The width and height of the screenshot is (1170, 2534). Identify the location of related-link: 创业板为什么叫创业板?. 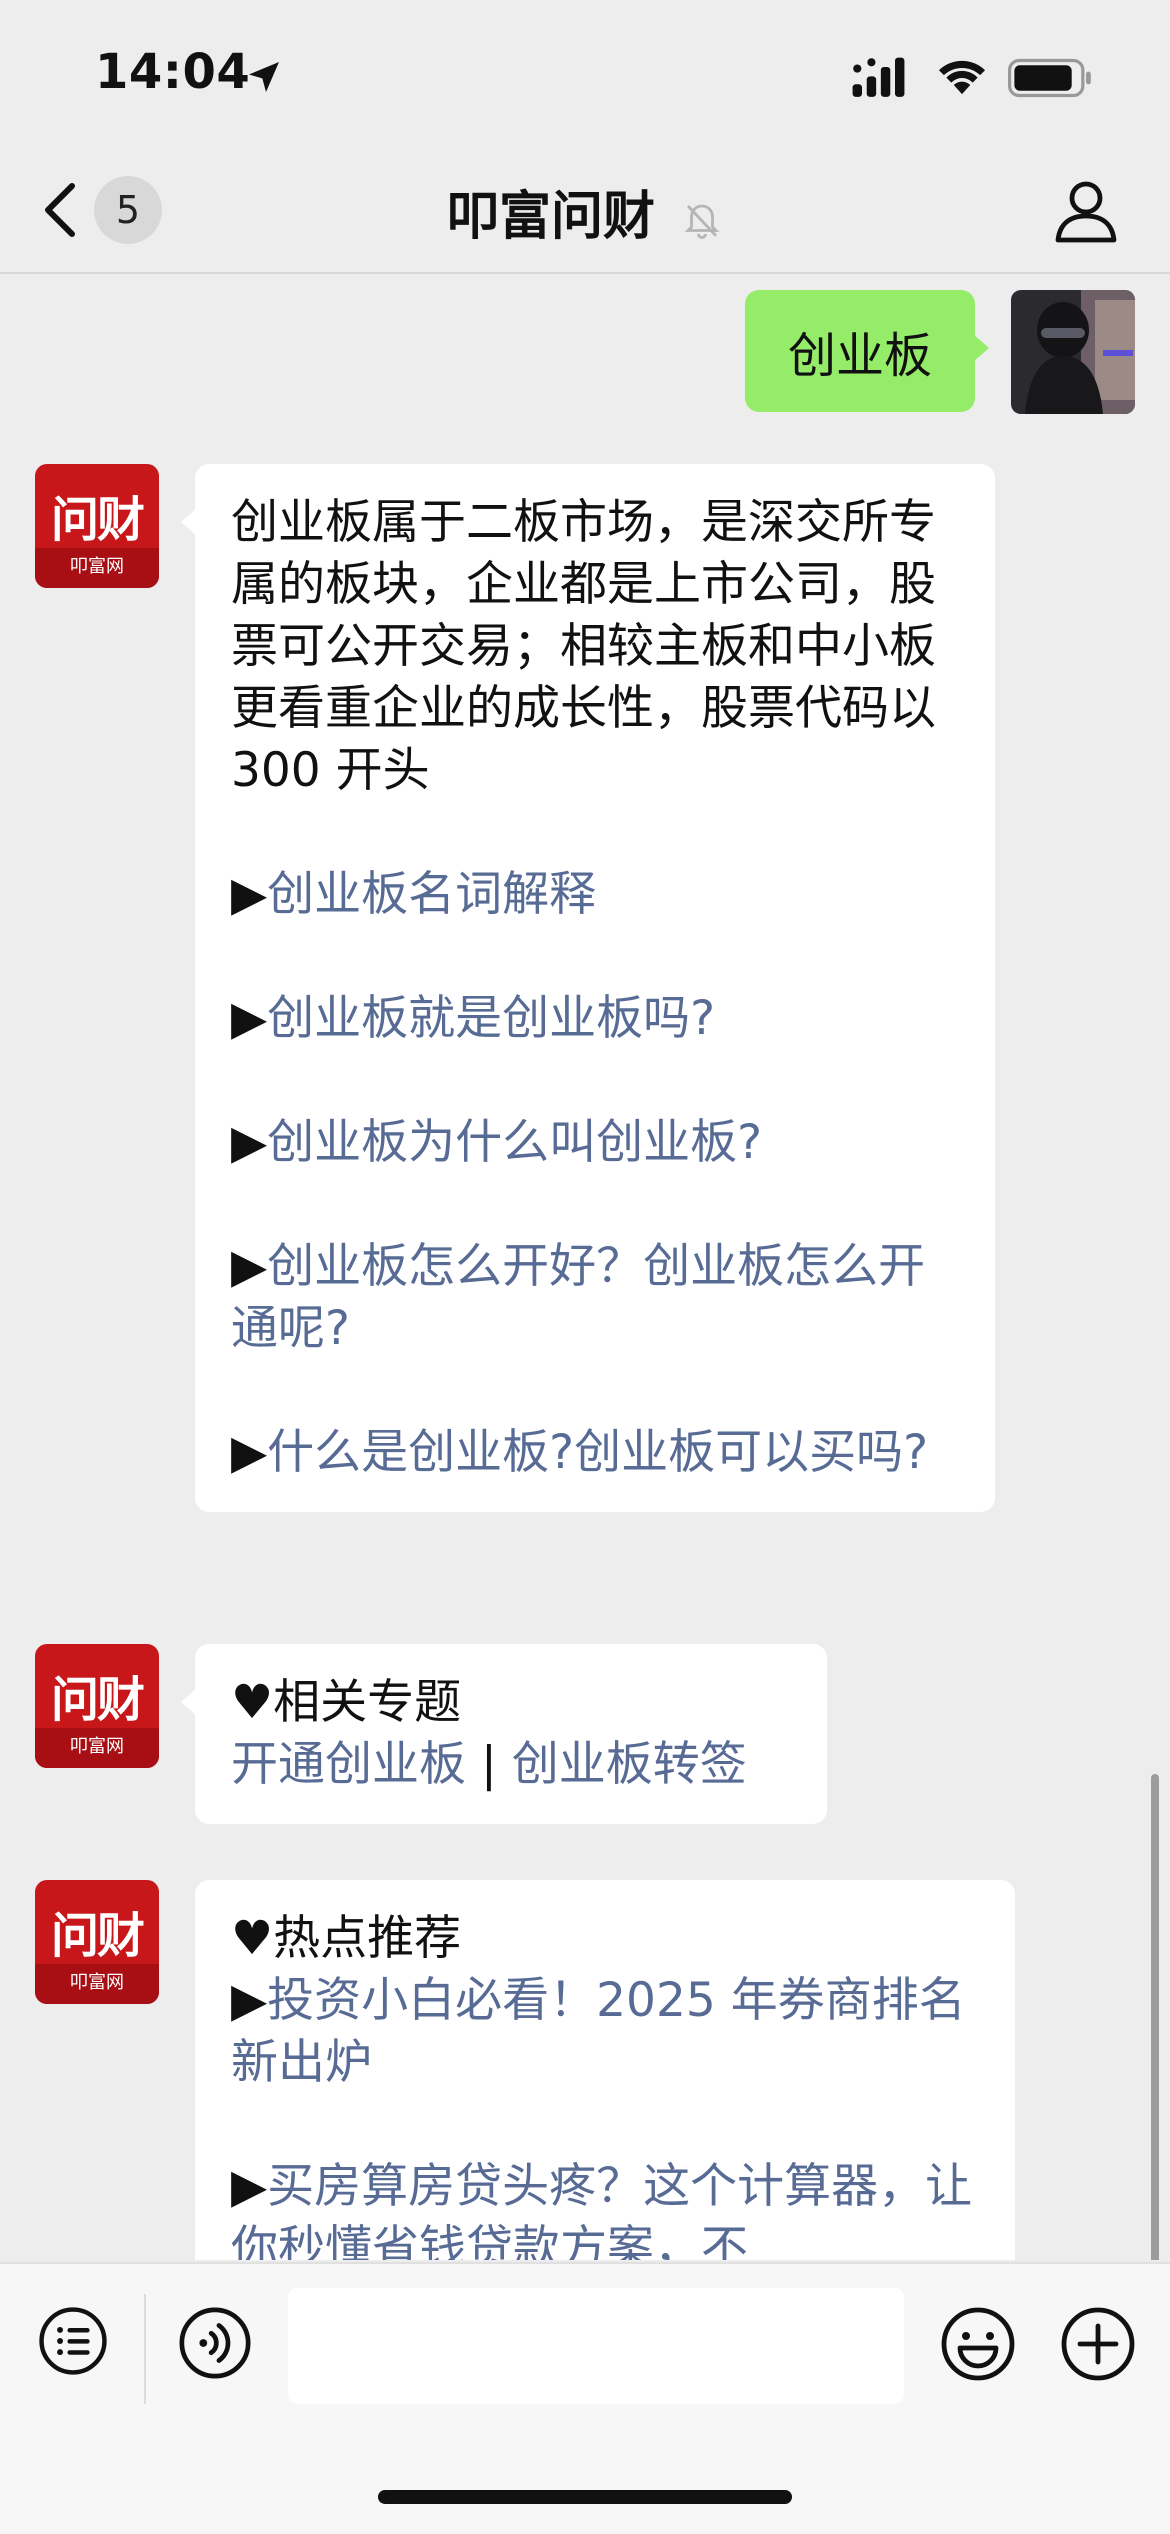
(514, 1142).